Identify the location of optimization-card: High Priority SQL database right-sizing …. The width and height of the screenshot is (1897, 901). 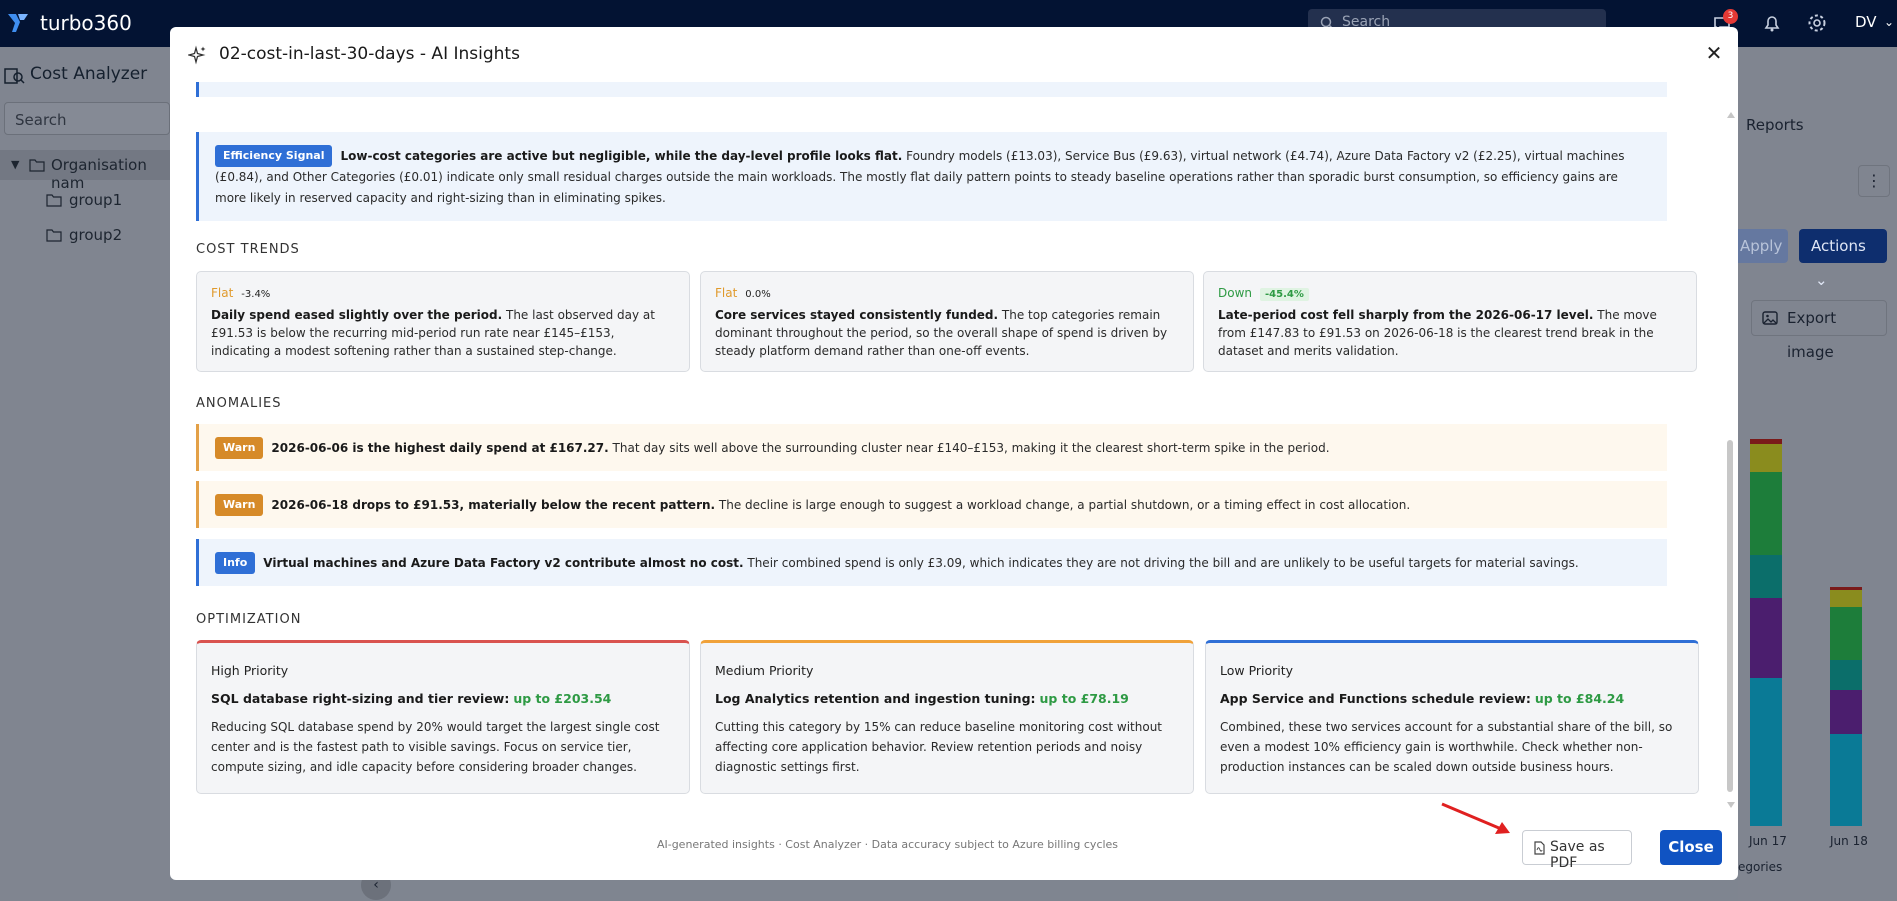
(443, 717).